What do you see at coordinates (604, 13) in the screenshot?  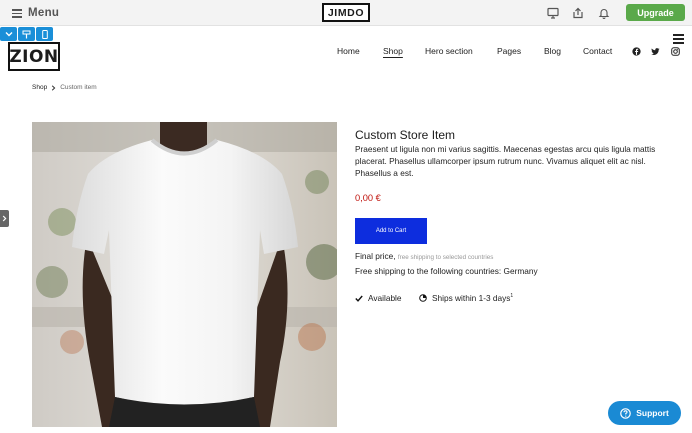 I see `bell-icon` at bounding box center [604, 13].